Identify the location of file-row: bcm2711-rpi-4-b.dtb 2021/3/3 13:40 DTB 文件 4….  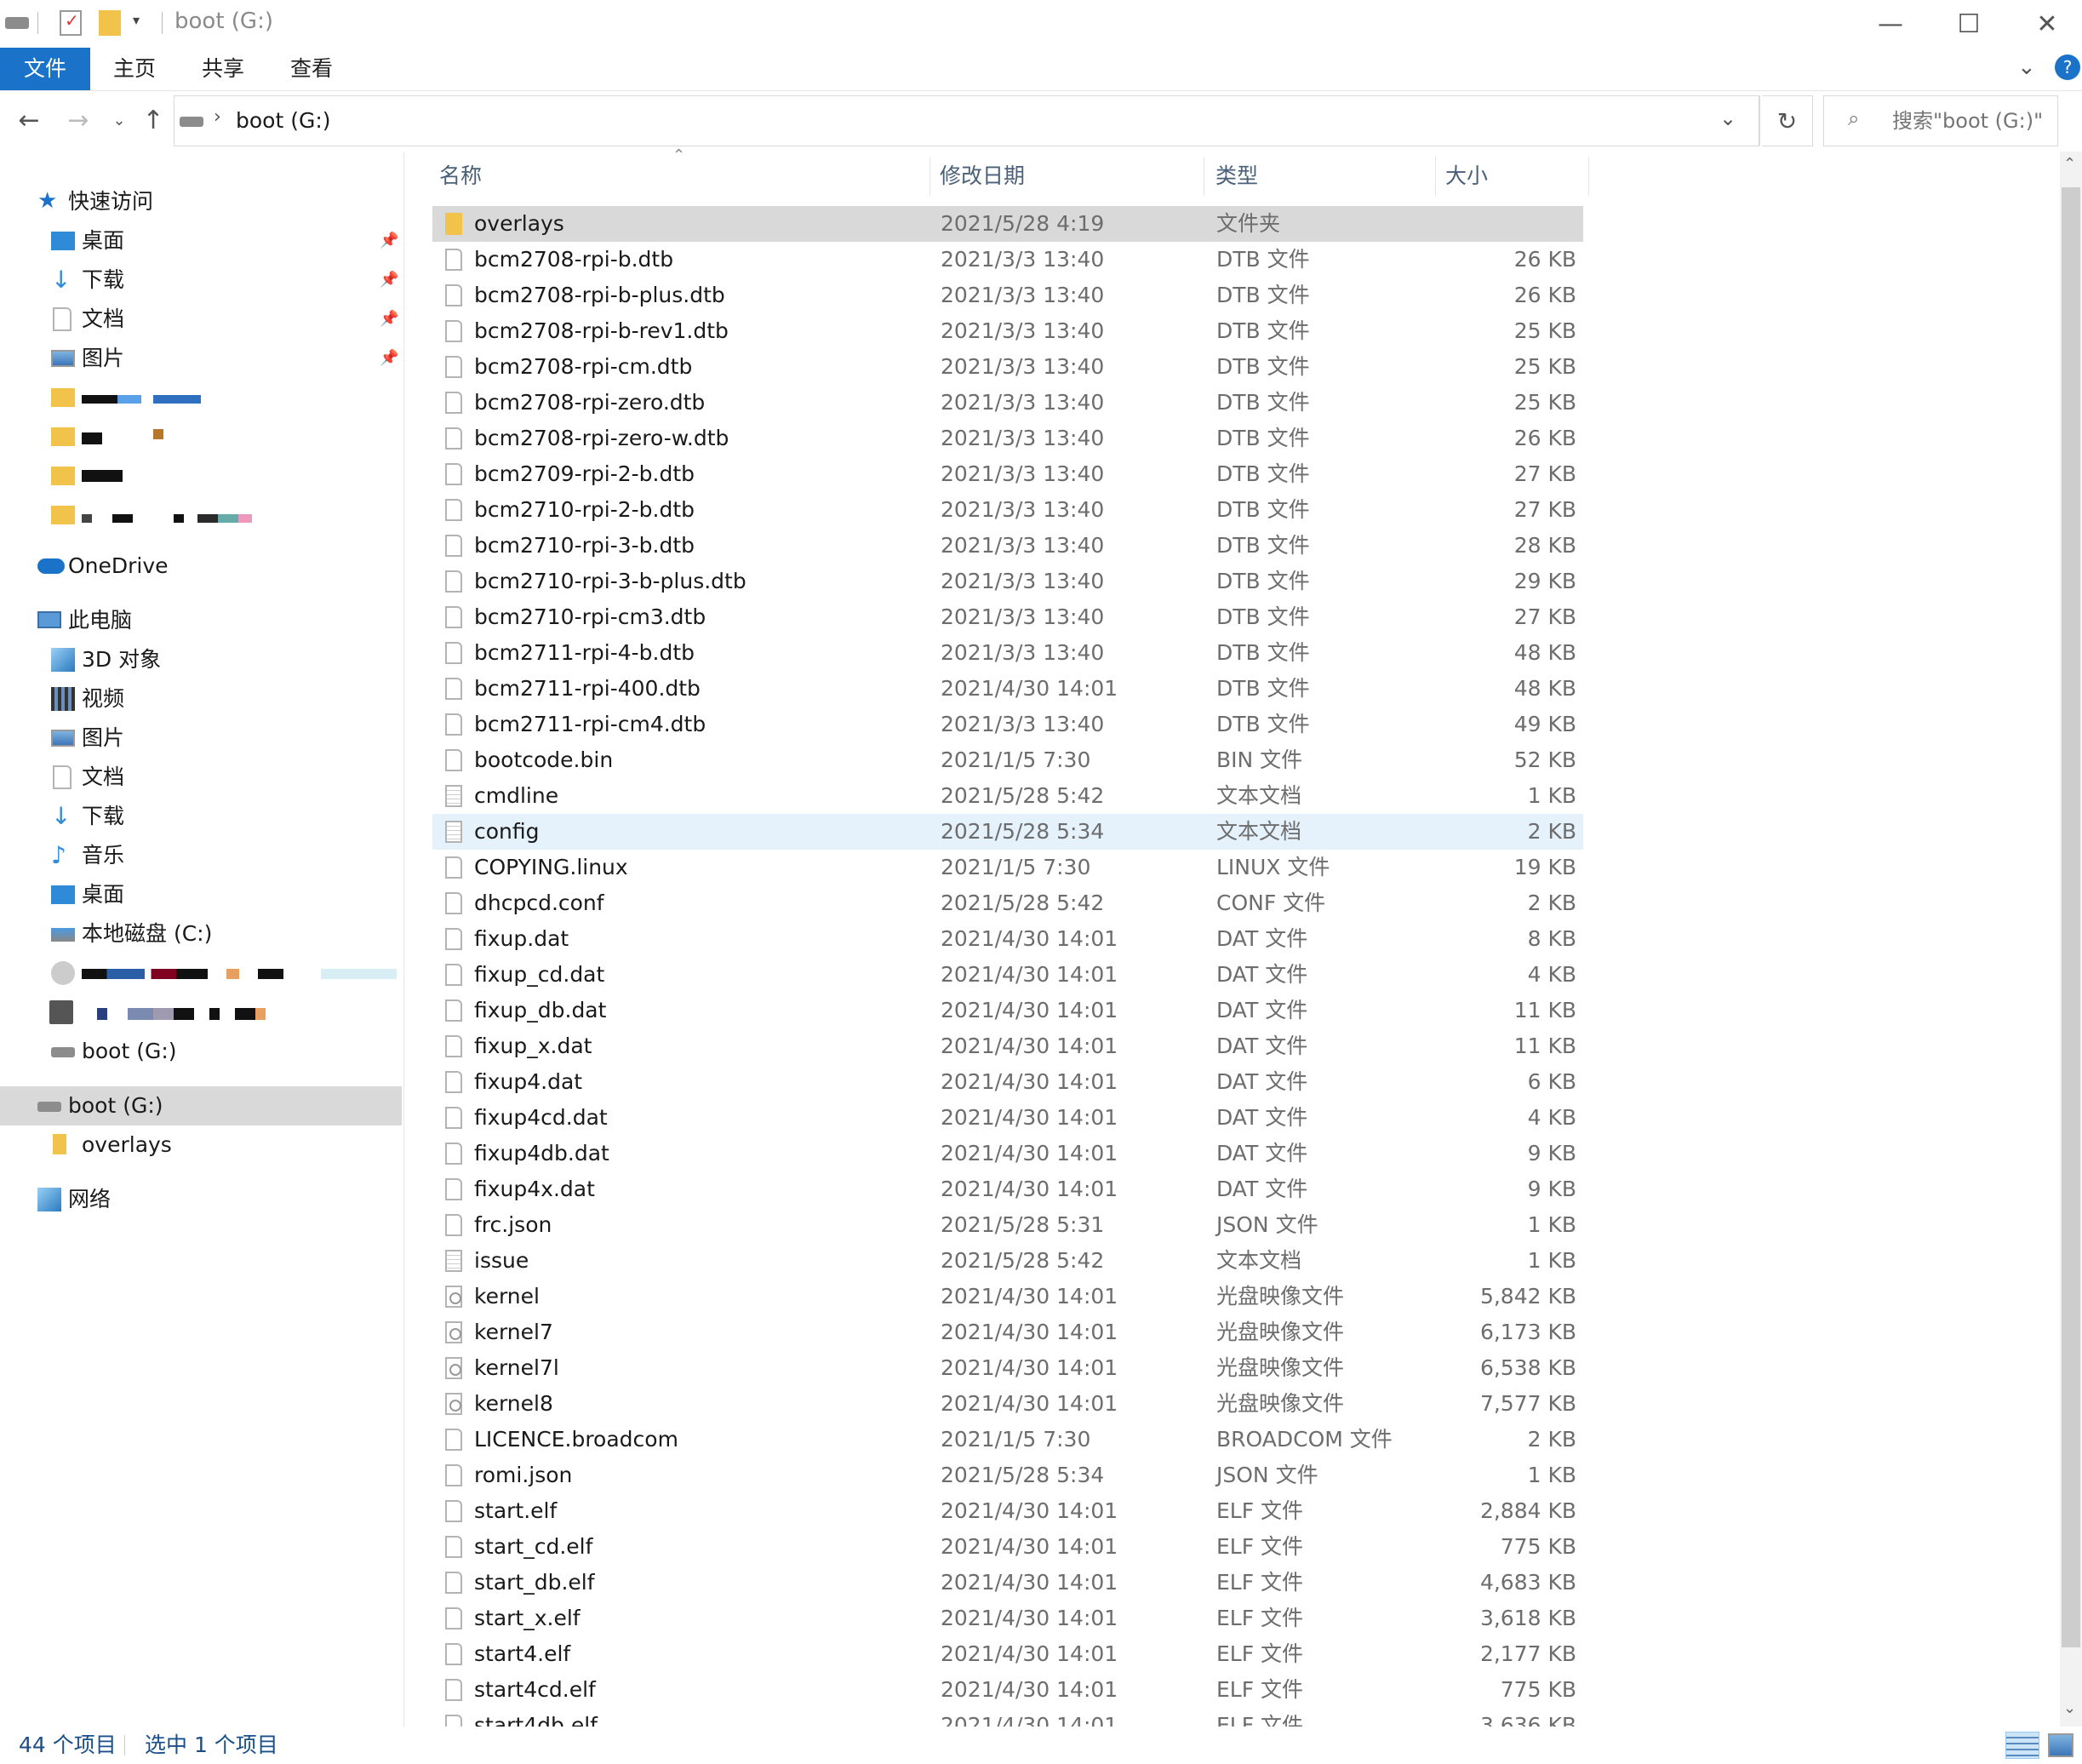
(1008, 653).